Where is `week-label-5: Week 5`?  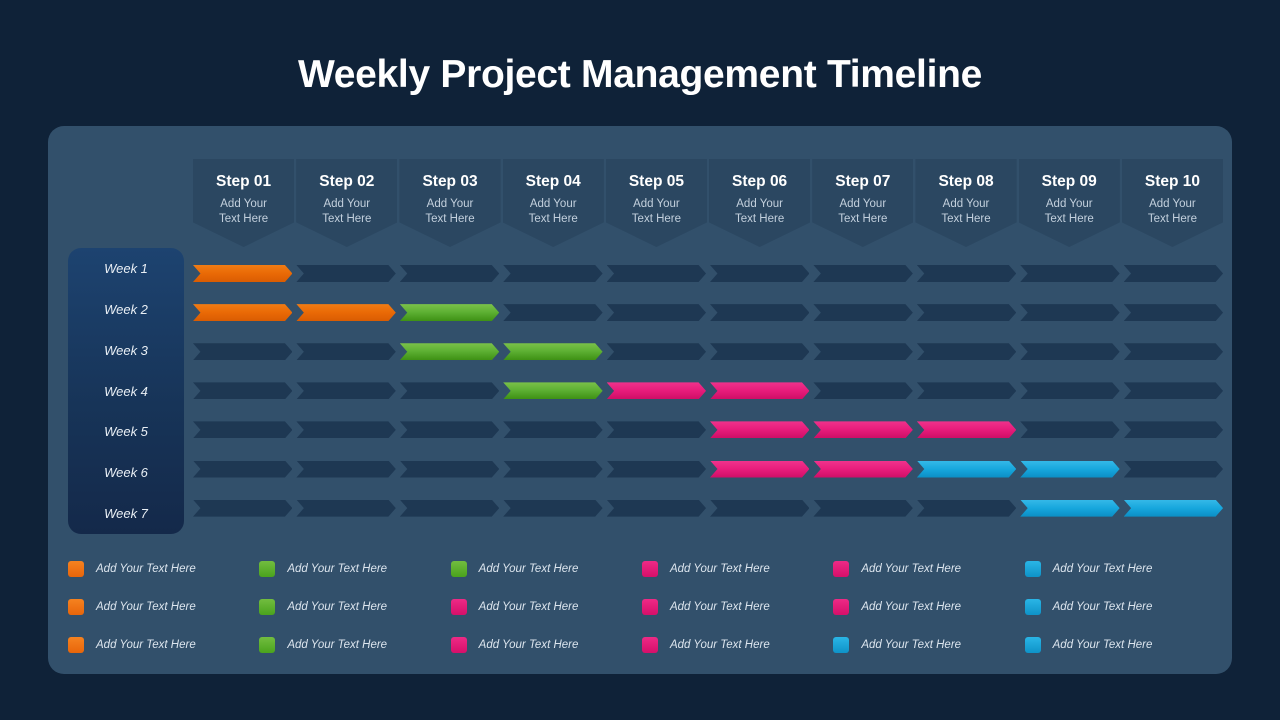
week-label-5: Week 5 is located at coordinates (126, 431).